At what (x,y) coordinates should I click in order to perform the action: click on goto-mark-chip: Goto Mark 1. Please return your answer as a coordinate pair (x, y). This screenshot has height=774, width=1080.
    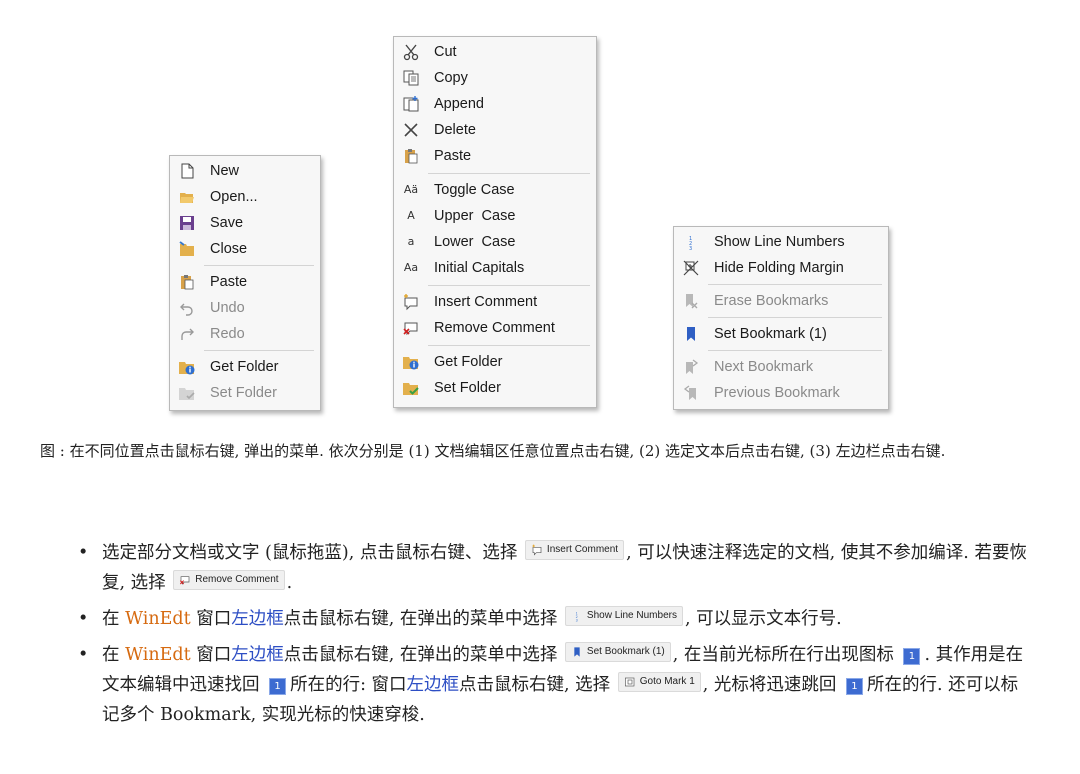
    Looking at the image, I should click on (659, 682).